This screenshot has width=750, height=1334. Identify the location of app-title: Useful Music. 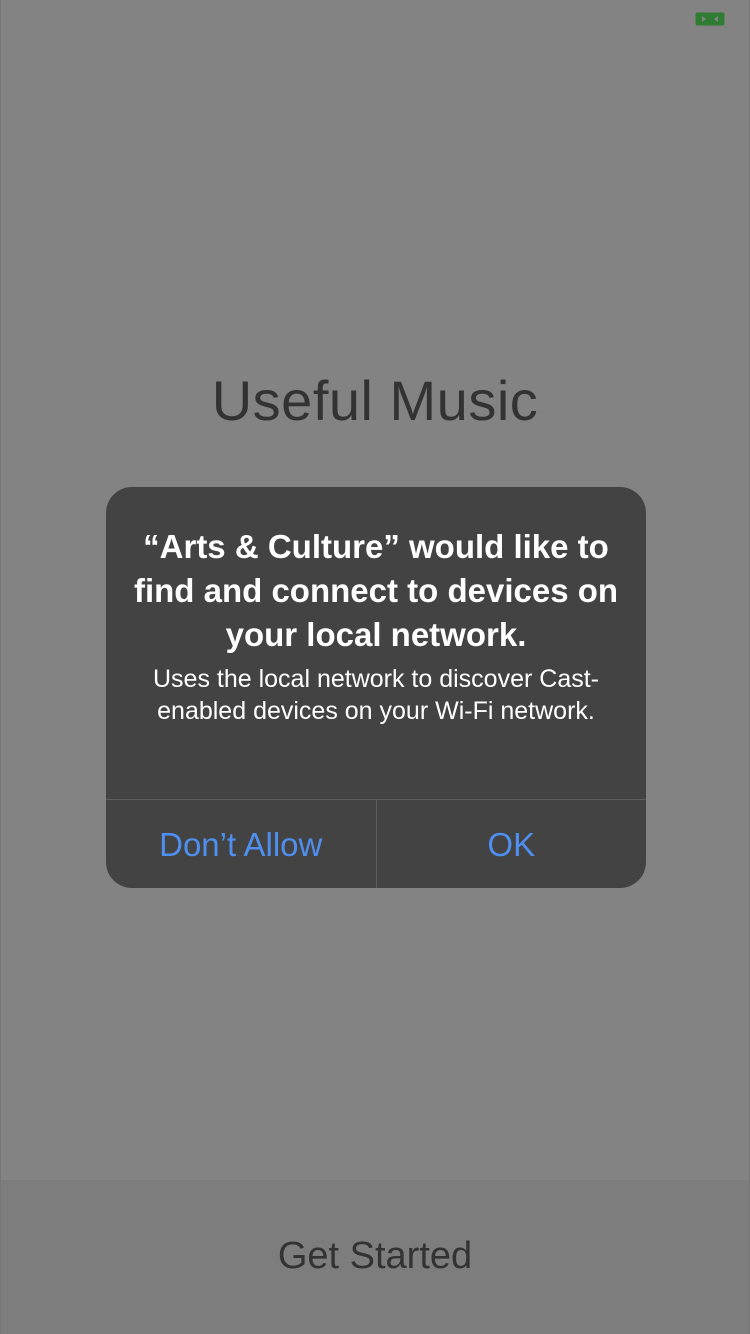
(375, 400).